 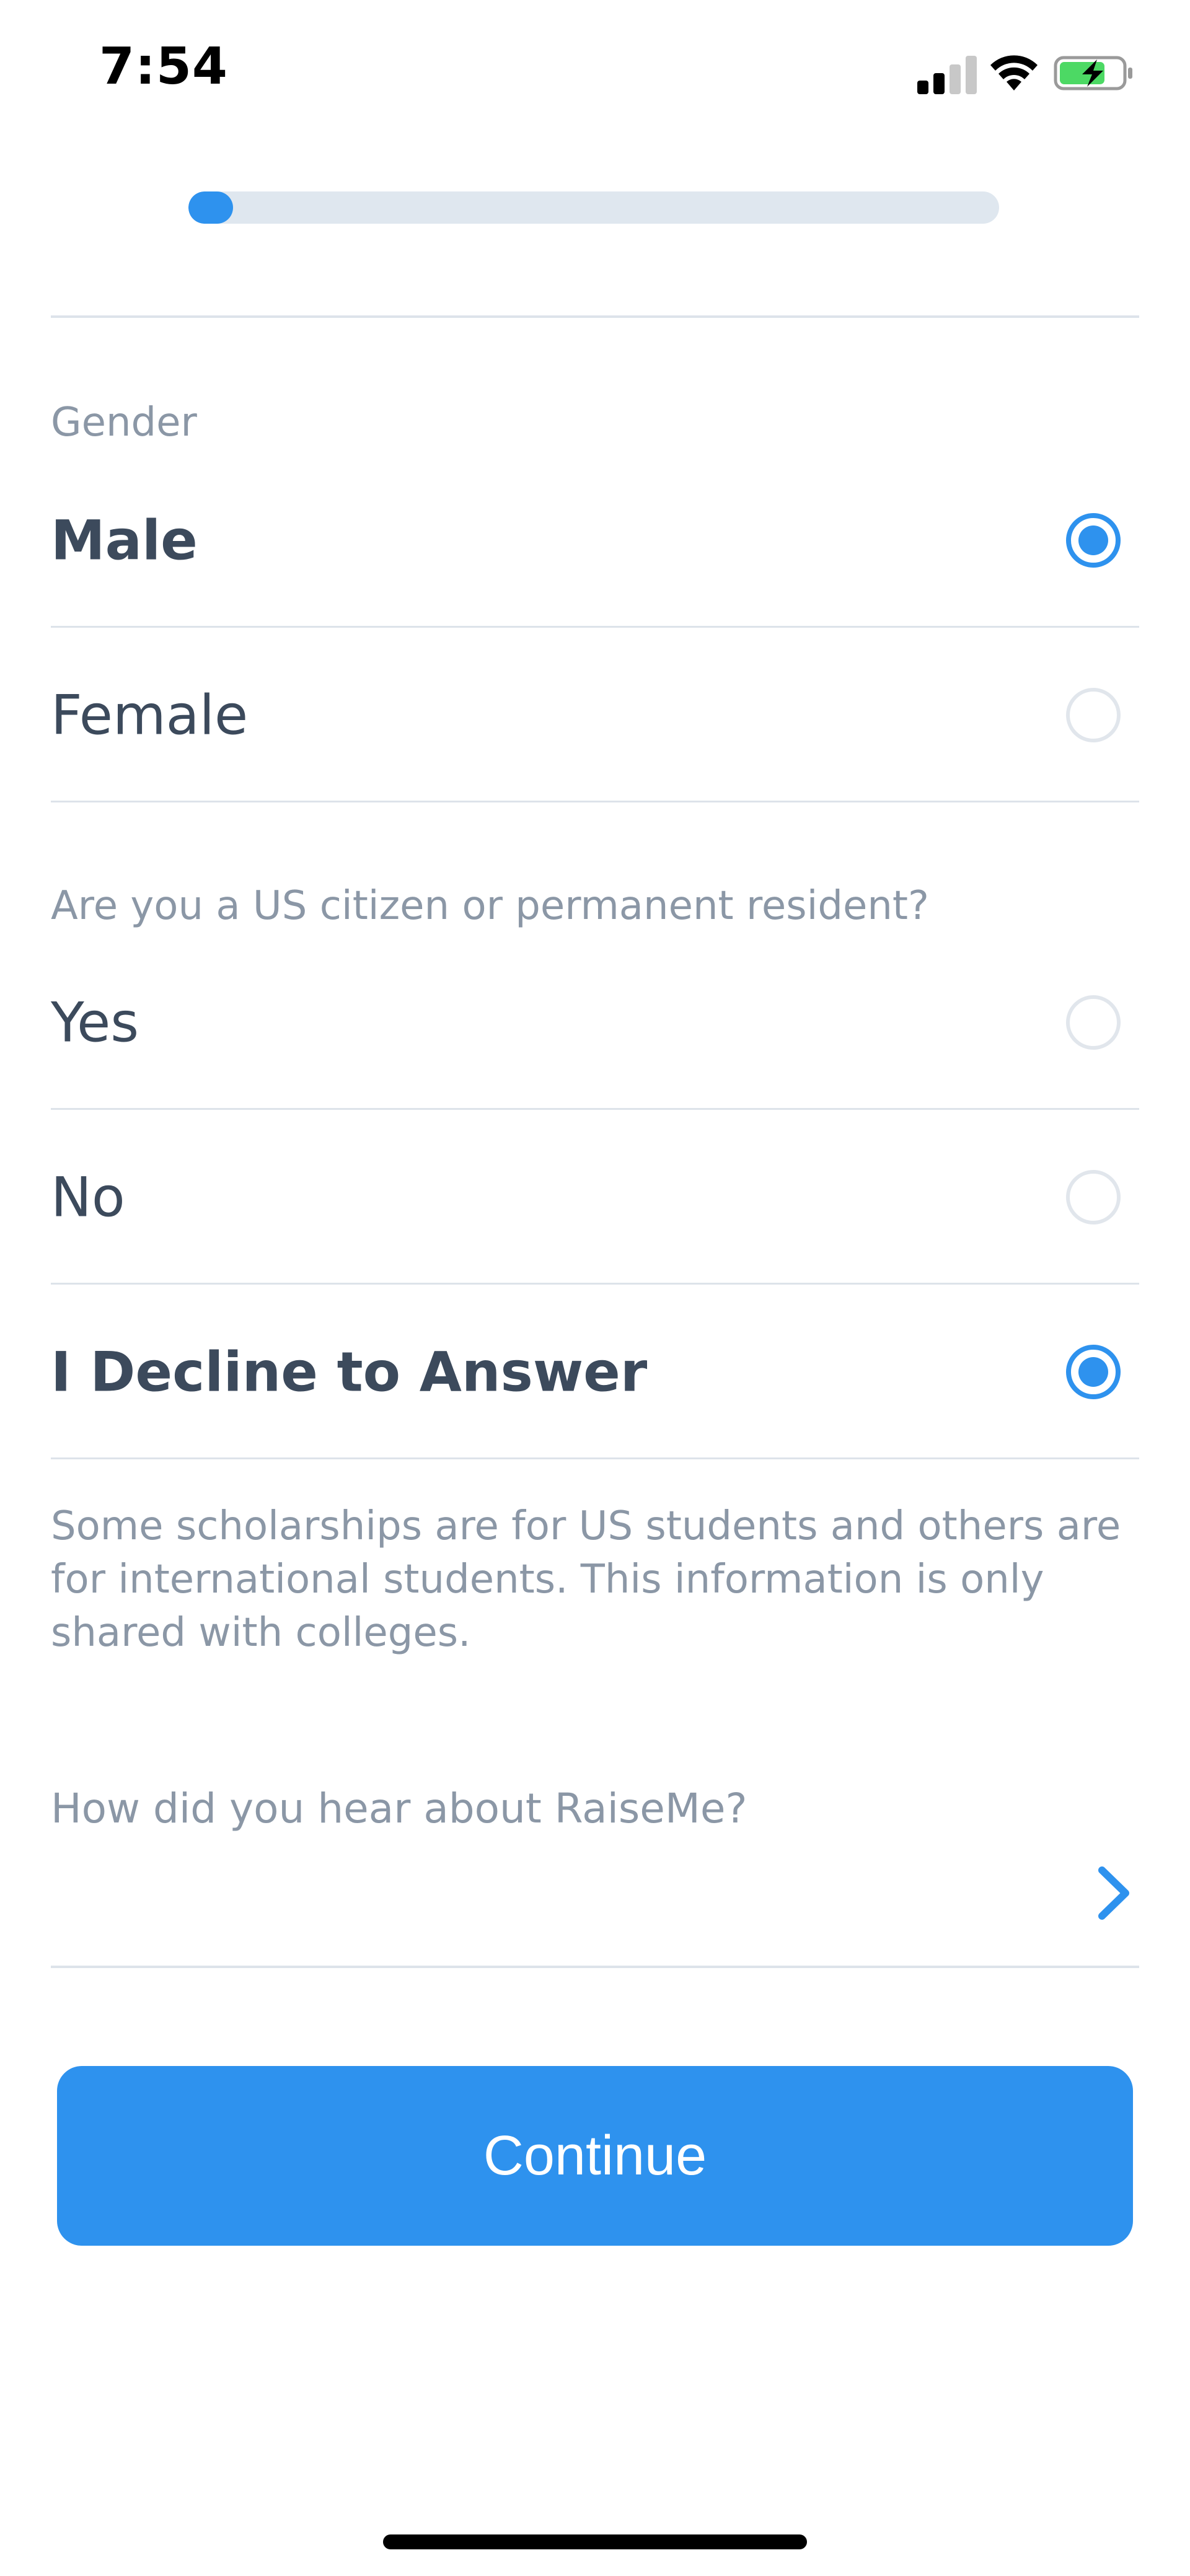 I want to click on citizenship-option-no: No, so click(x=595, y=1197).